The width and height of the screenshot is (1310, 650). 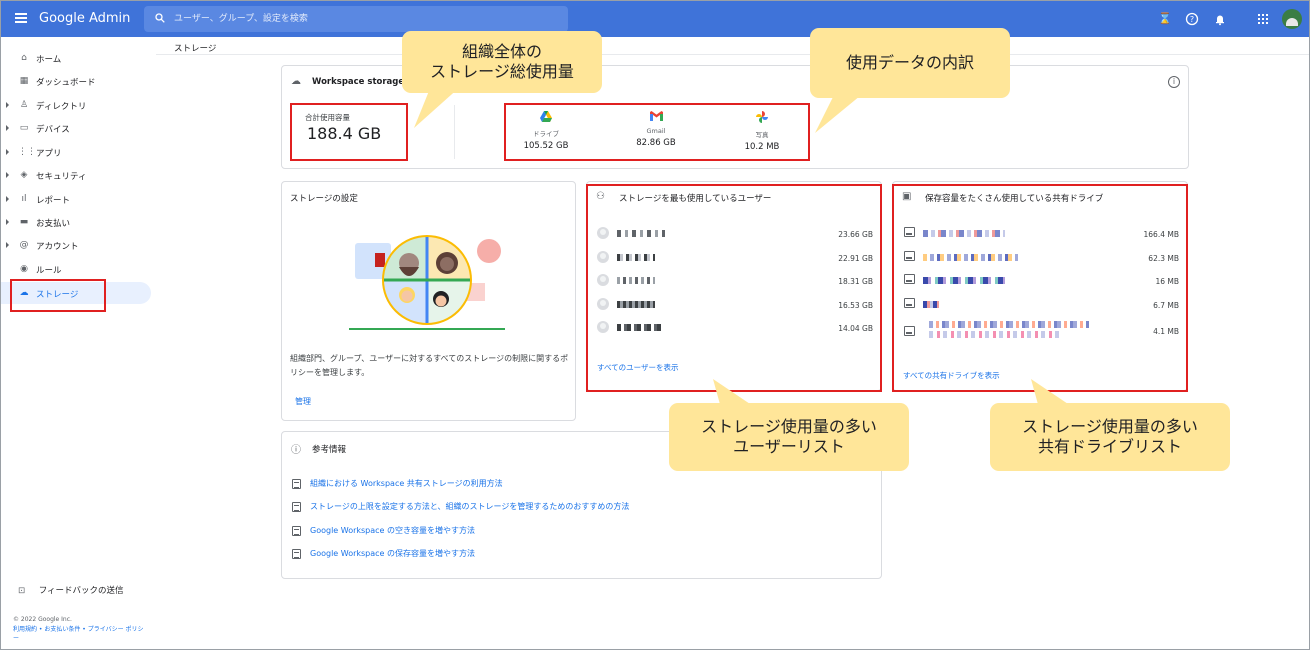 I want to click on devices-icon: ▭, so click(x=24, y=128).